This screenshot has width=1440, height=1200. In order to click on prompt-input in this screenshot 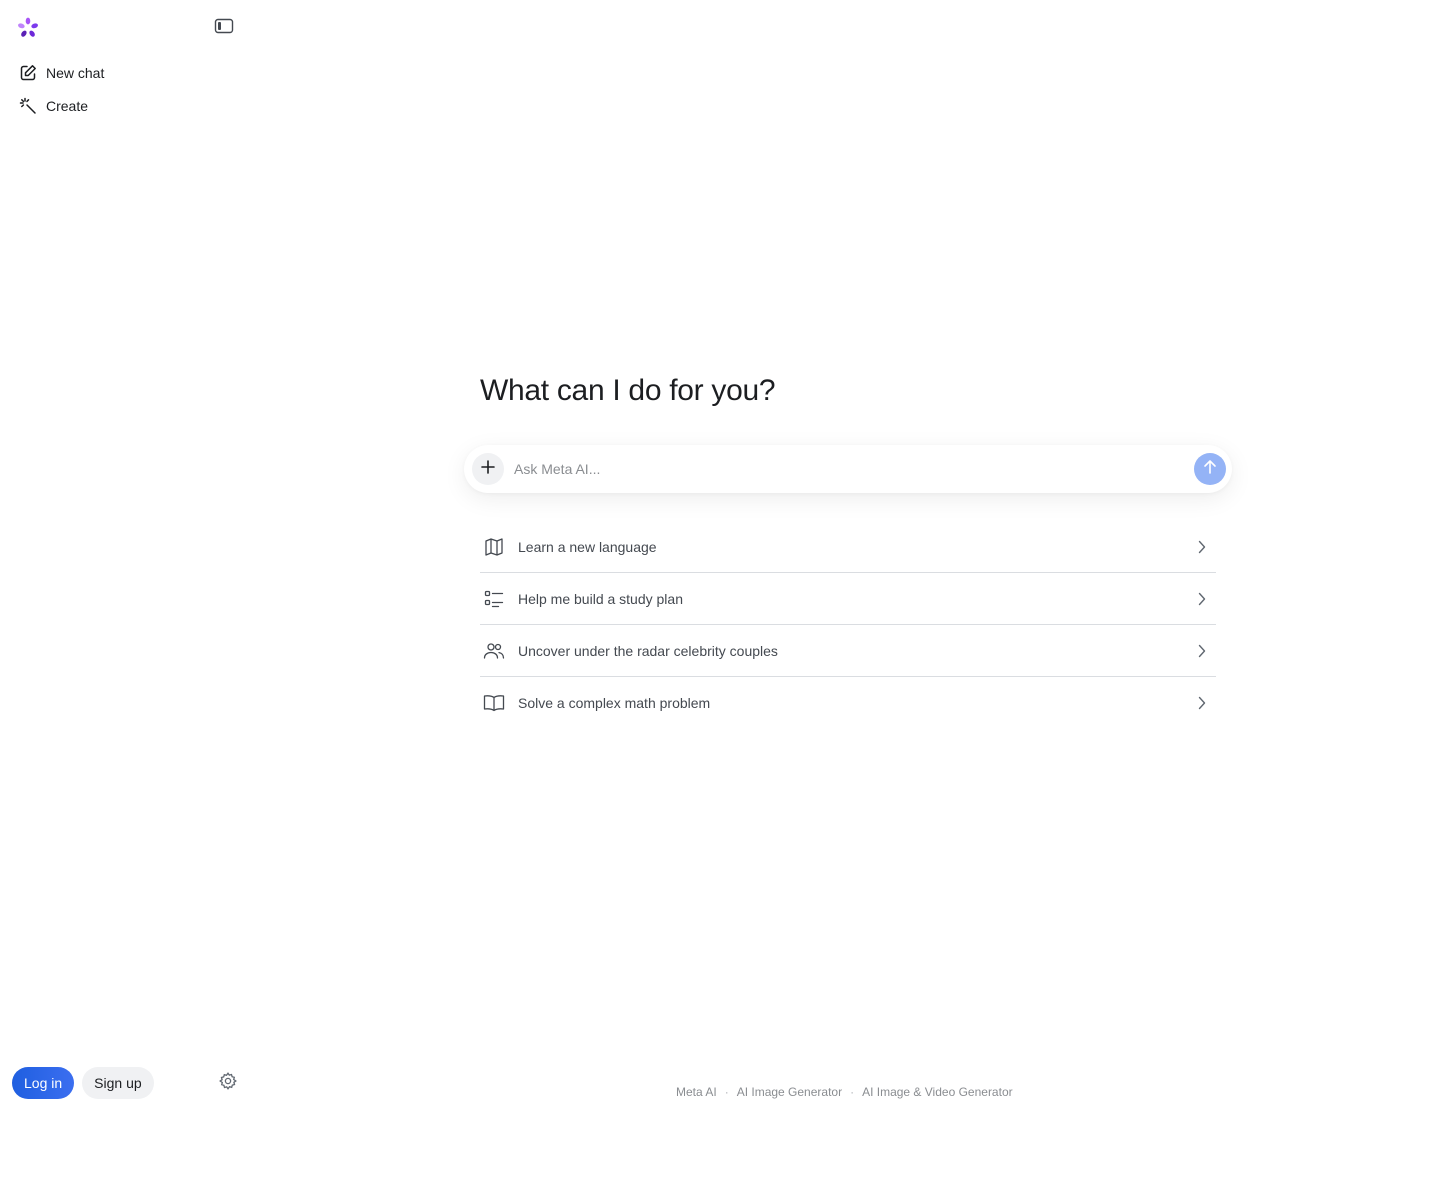, I will do `click(854, 469)`.